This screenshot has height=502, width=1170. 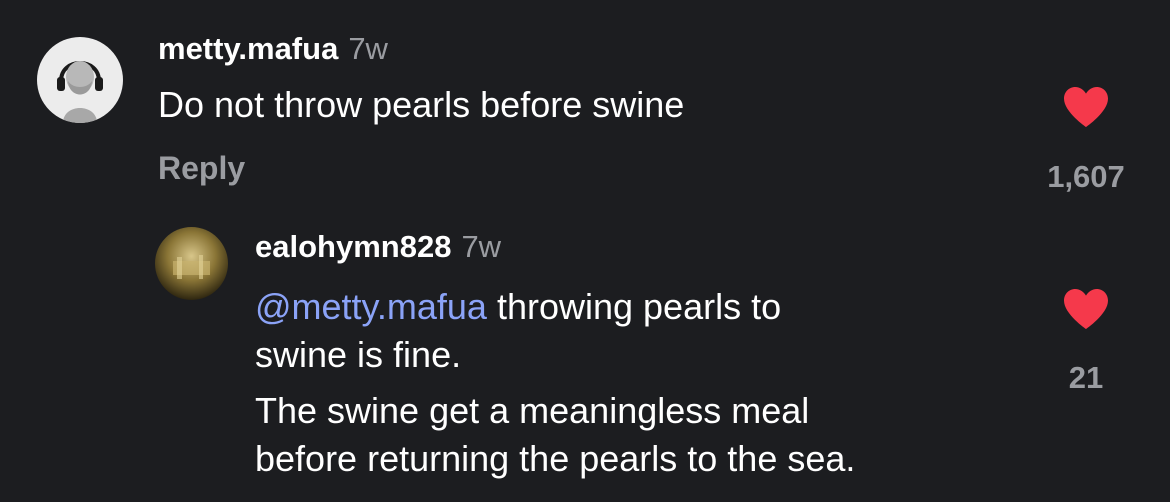 I want to click on reply-button: Reply, so click(x=201, y=168).